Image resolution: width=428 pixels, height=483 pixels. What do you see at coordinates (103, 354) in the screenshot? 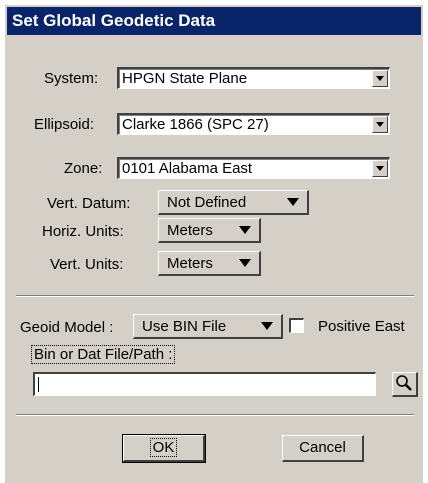
I see `bin-path-label: Bin or Dat File/Path :` at bounding box center [103, 354].